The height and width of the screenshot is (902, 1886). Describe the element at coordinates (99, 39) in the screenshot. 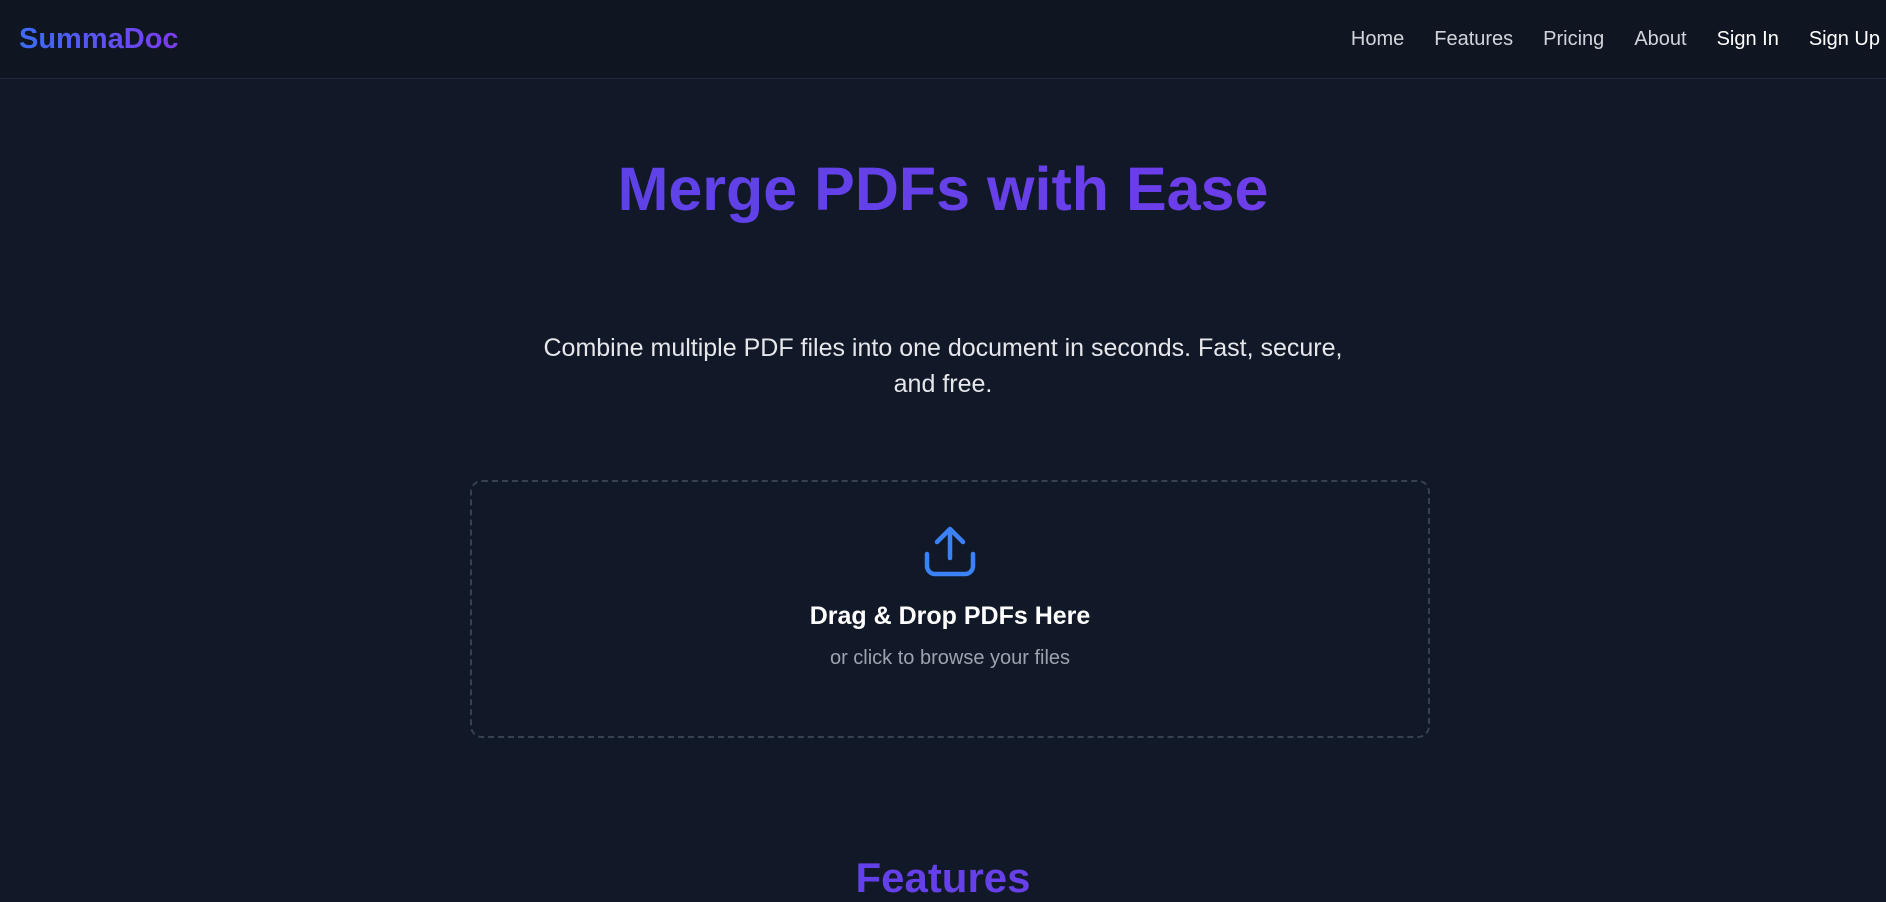

I see `brand-logo: SummaDoc` at that location.